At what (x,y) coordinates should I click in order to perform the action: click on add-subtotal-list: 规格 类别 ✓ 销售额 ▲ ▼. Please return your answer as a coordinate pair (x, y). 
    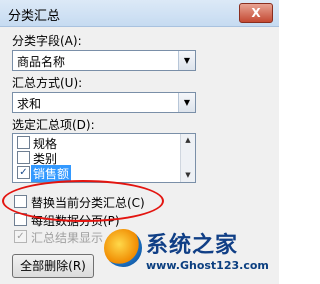
    Looking at the image, I should click on (104, 158).